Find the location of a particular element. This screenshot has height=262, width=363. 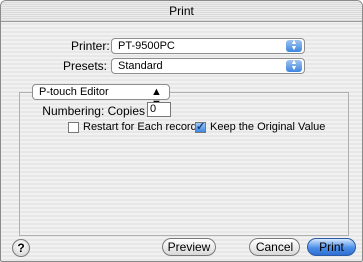

window-title: Print is located at coordinates (181, 11).